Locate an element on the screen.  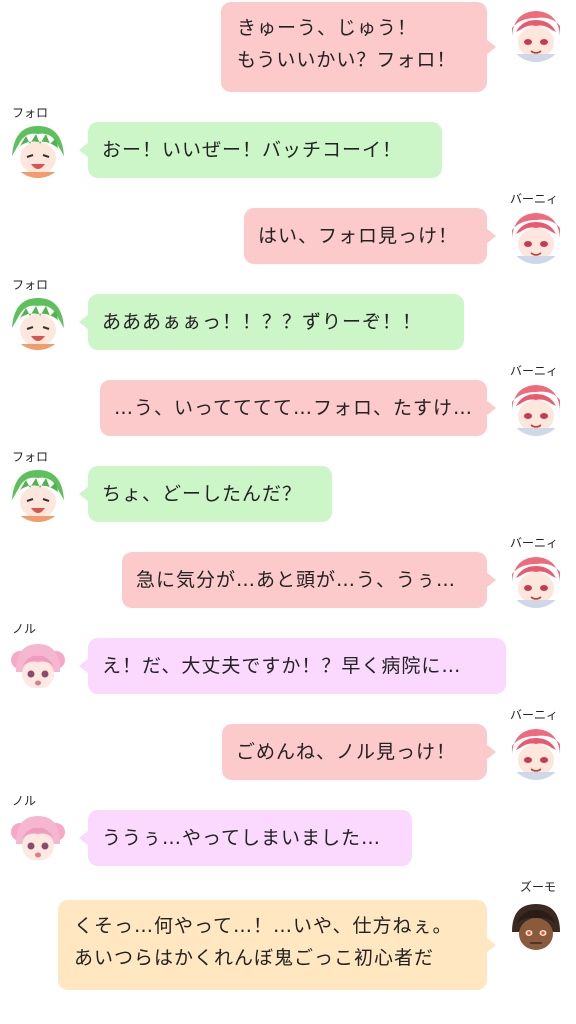
message-bubble: ちょ、どーしたんだ？ is located at coordinates (205, 494).